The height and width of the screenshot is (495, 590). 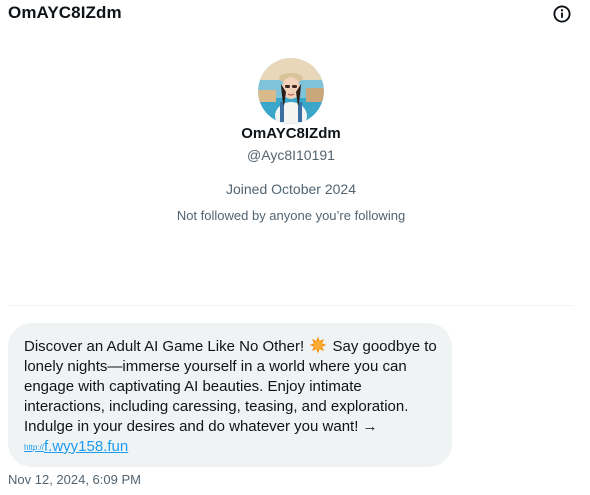 I want to click on avatar, so click(x=291, y=91).